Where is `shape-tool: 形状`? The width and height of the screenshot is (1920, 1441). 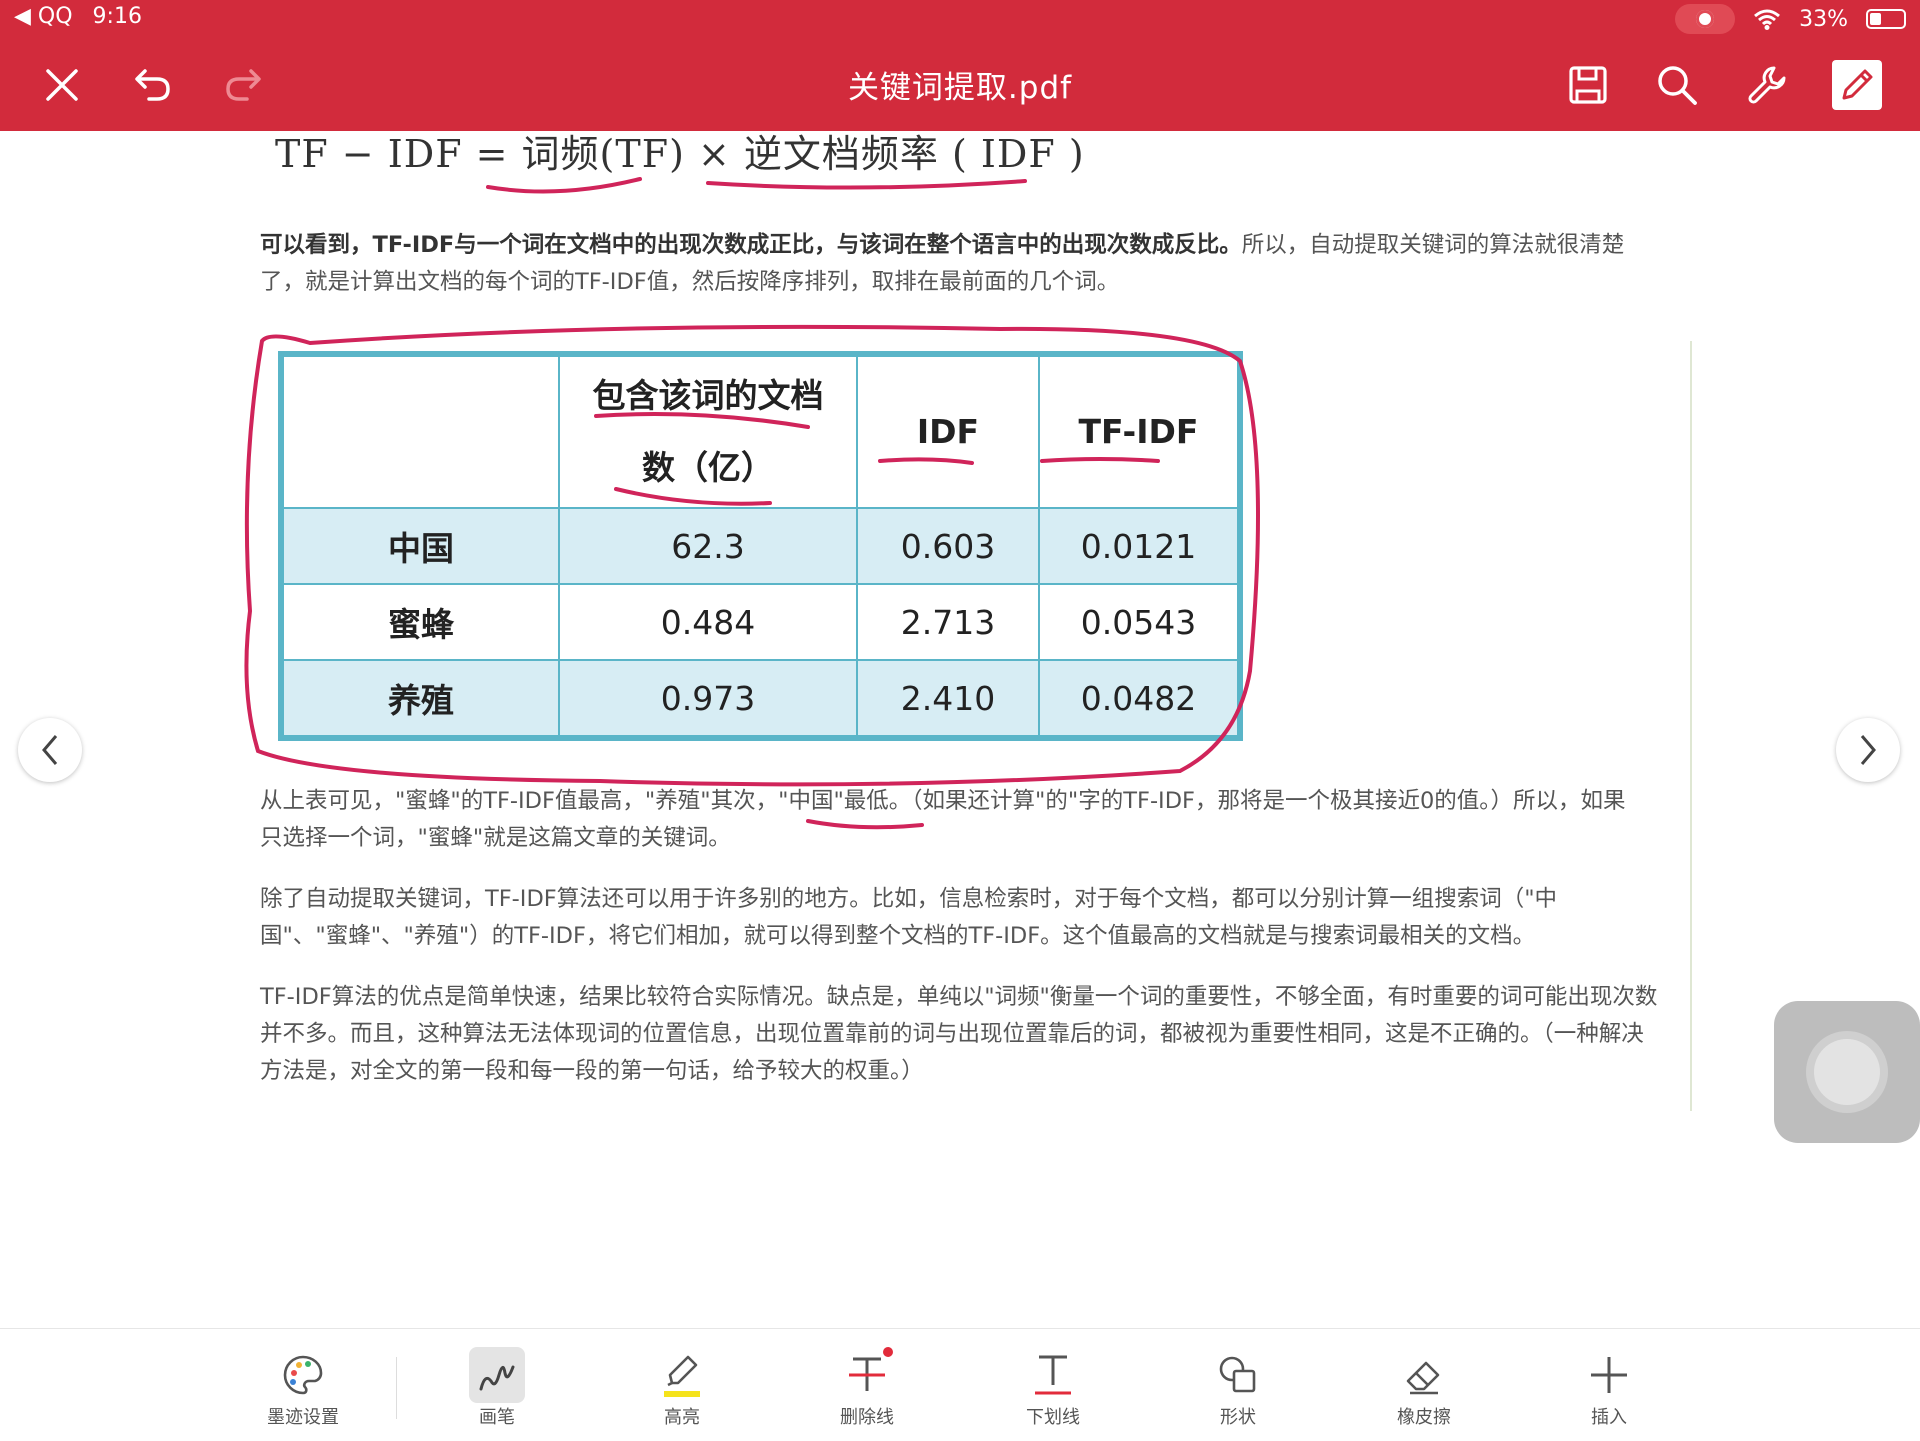
shape-tool: 形状 is located at coordinates (1238, 1389).